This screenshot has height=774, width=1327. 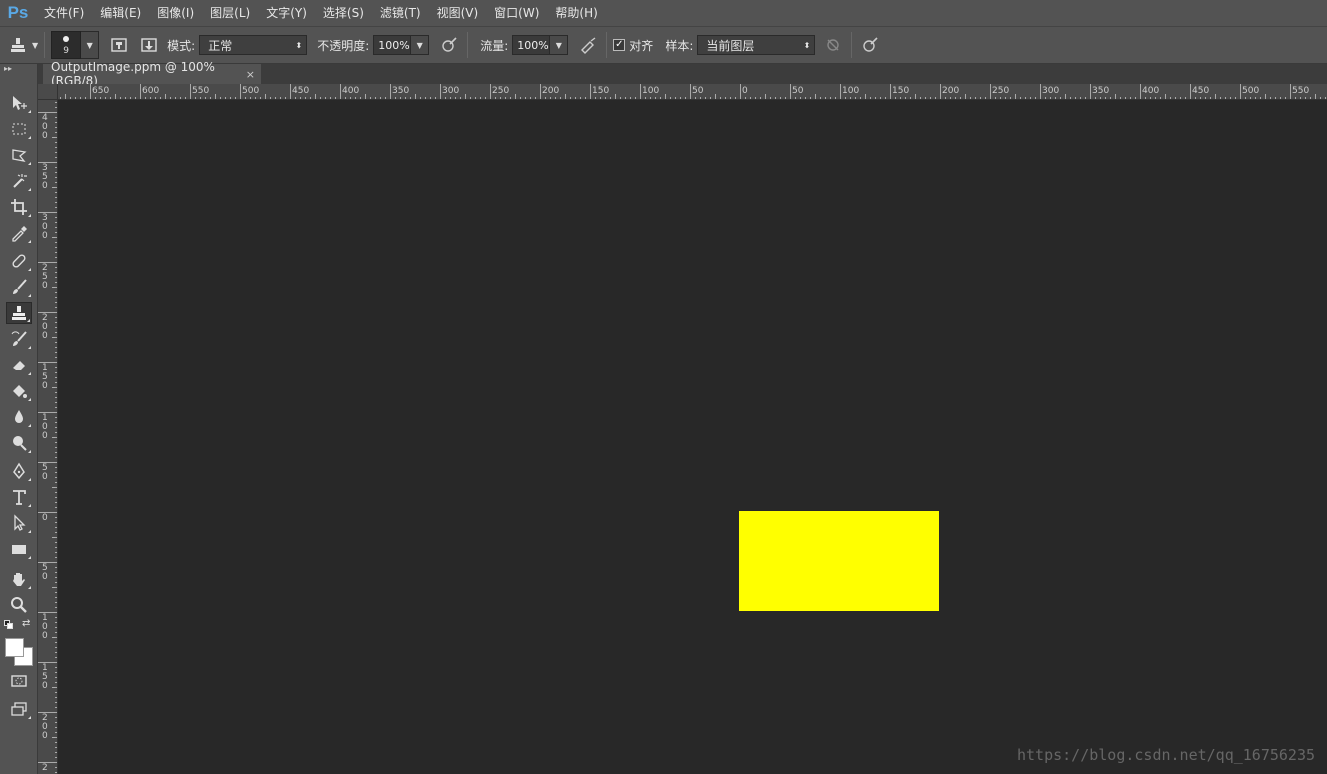 What do you see at coordinates (400, 13) in the screenshot?
I see `menu-filter: 滤镜(T)` at bounding box center [400, 13].